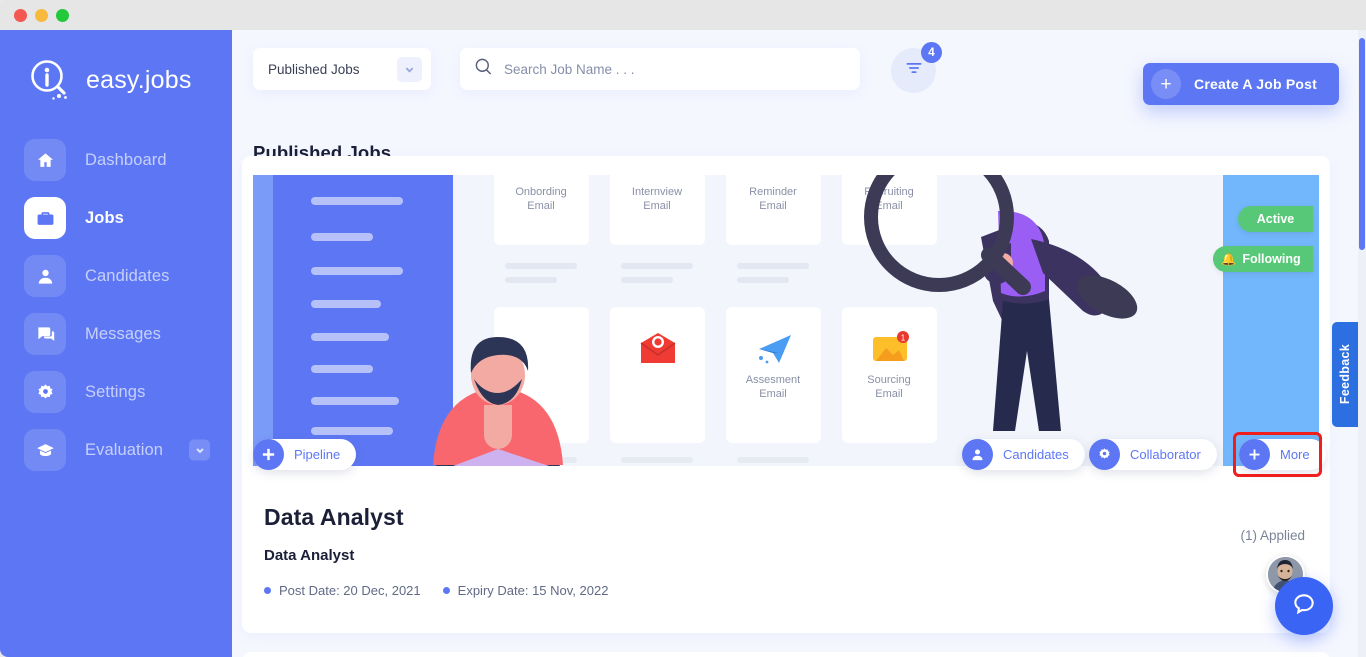  Describe the element at coordinates (675, 69) in the screenshot. I see `search-input` at that location.